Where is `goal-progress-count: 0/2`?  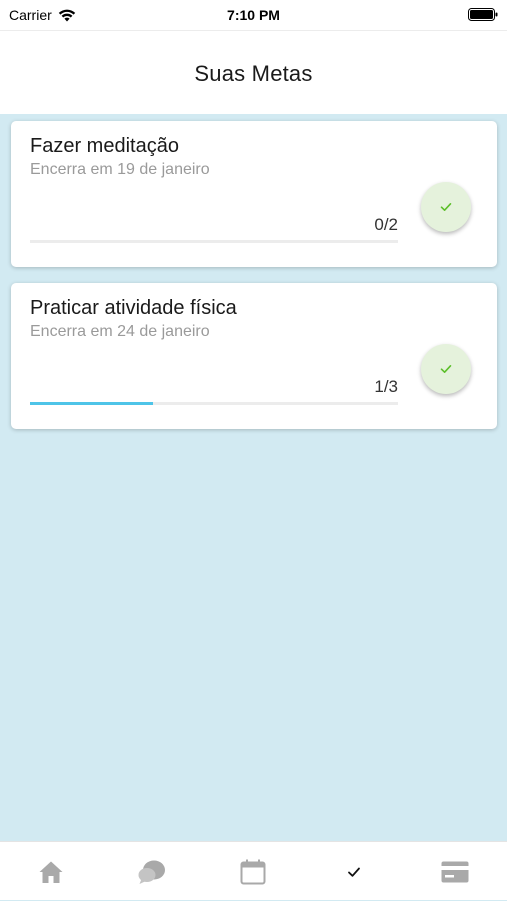 goal-progress-count: 0/2 is located at coordinates (386, 224).